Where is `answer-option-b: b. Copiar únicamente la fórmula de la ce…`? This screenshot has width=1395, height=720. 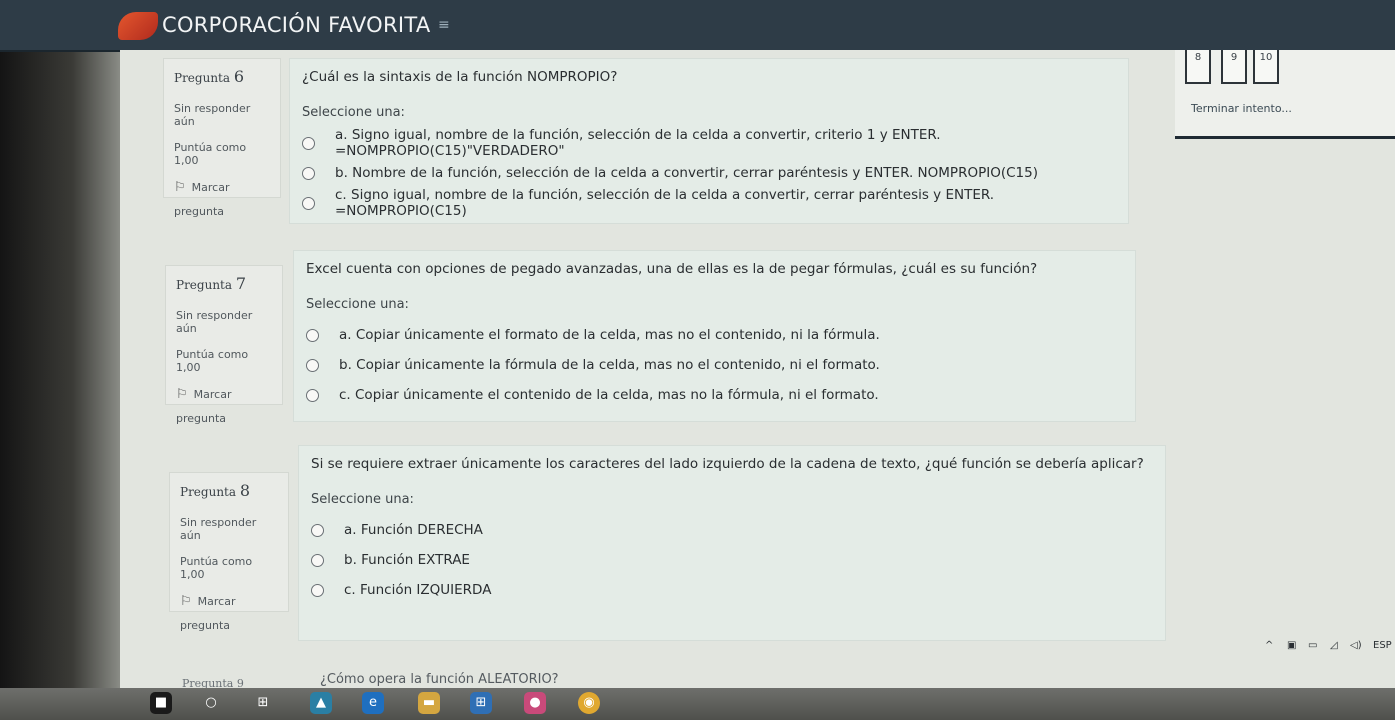
answer-option-b: b. Copiar únicamente la fórmula de la ce… is located at coordinates (714, 365).